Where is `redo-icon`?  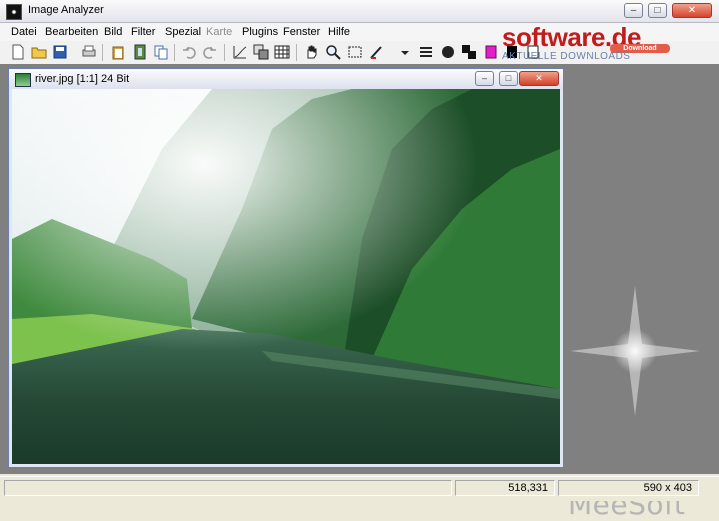 redo-icon is located at coordinates (210, 52).